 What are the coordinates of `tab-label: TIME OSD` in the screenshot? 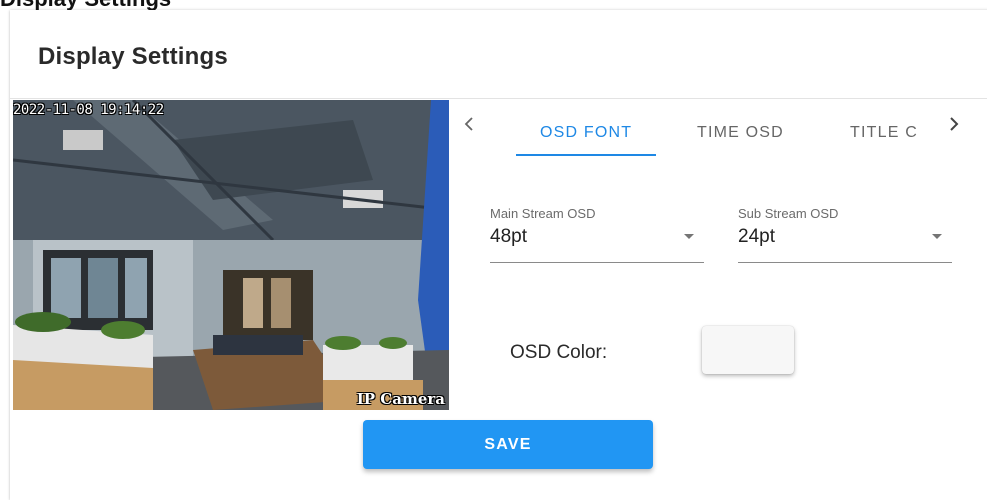 It's located at (740, 132).